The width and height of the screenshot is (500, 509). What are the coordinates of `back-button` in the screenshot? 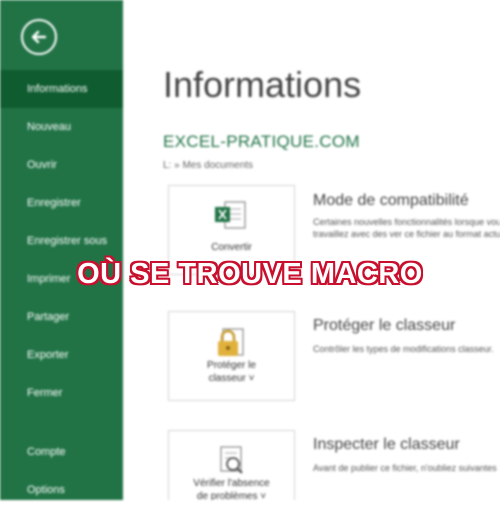 It's located at (39, 37).